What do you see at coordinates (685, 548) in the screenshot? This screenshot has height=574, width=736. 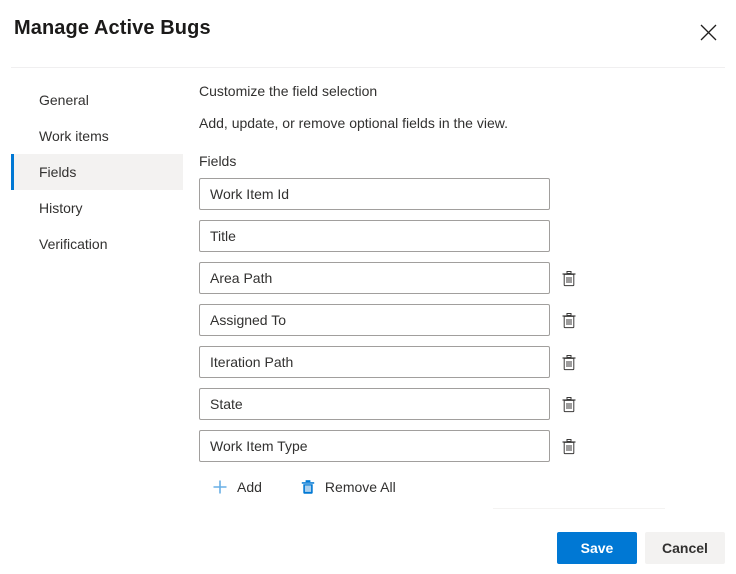 I see `cancel-button: Cancel` at bounding box center [685, 548].